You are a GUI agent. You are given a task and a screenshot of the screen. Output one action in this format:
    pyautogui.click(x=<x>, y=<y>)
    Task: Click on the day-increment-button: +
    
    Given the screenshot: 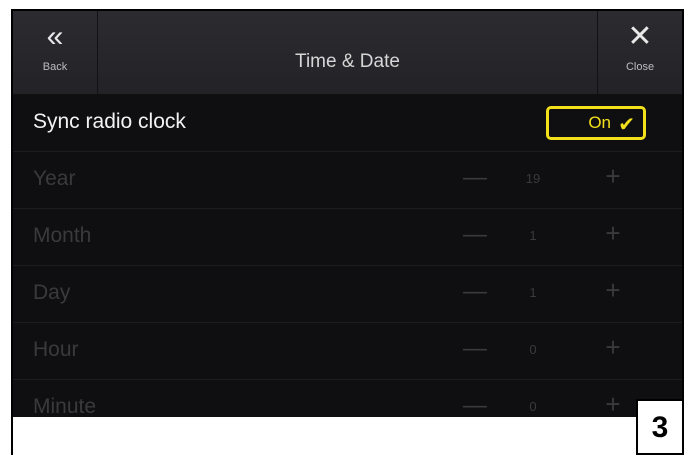 What is the action you would take?
    pyautogui.click(x=613, y=290)
    